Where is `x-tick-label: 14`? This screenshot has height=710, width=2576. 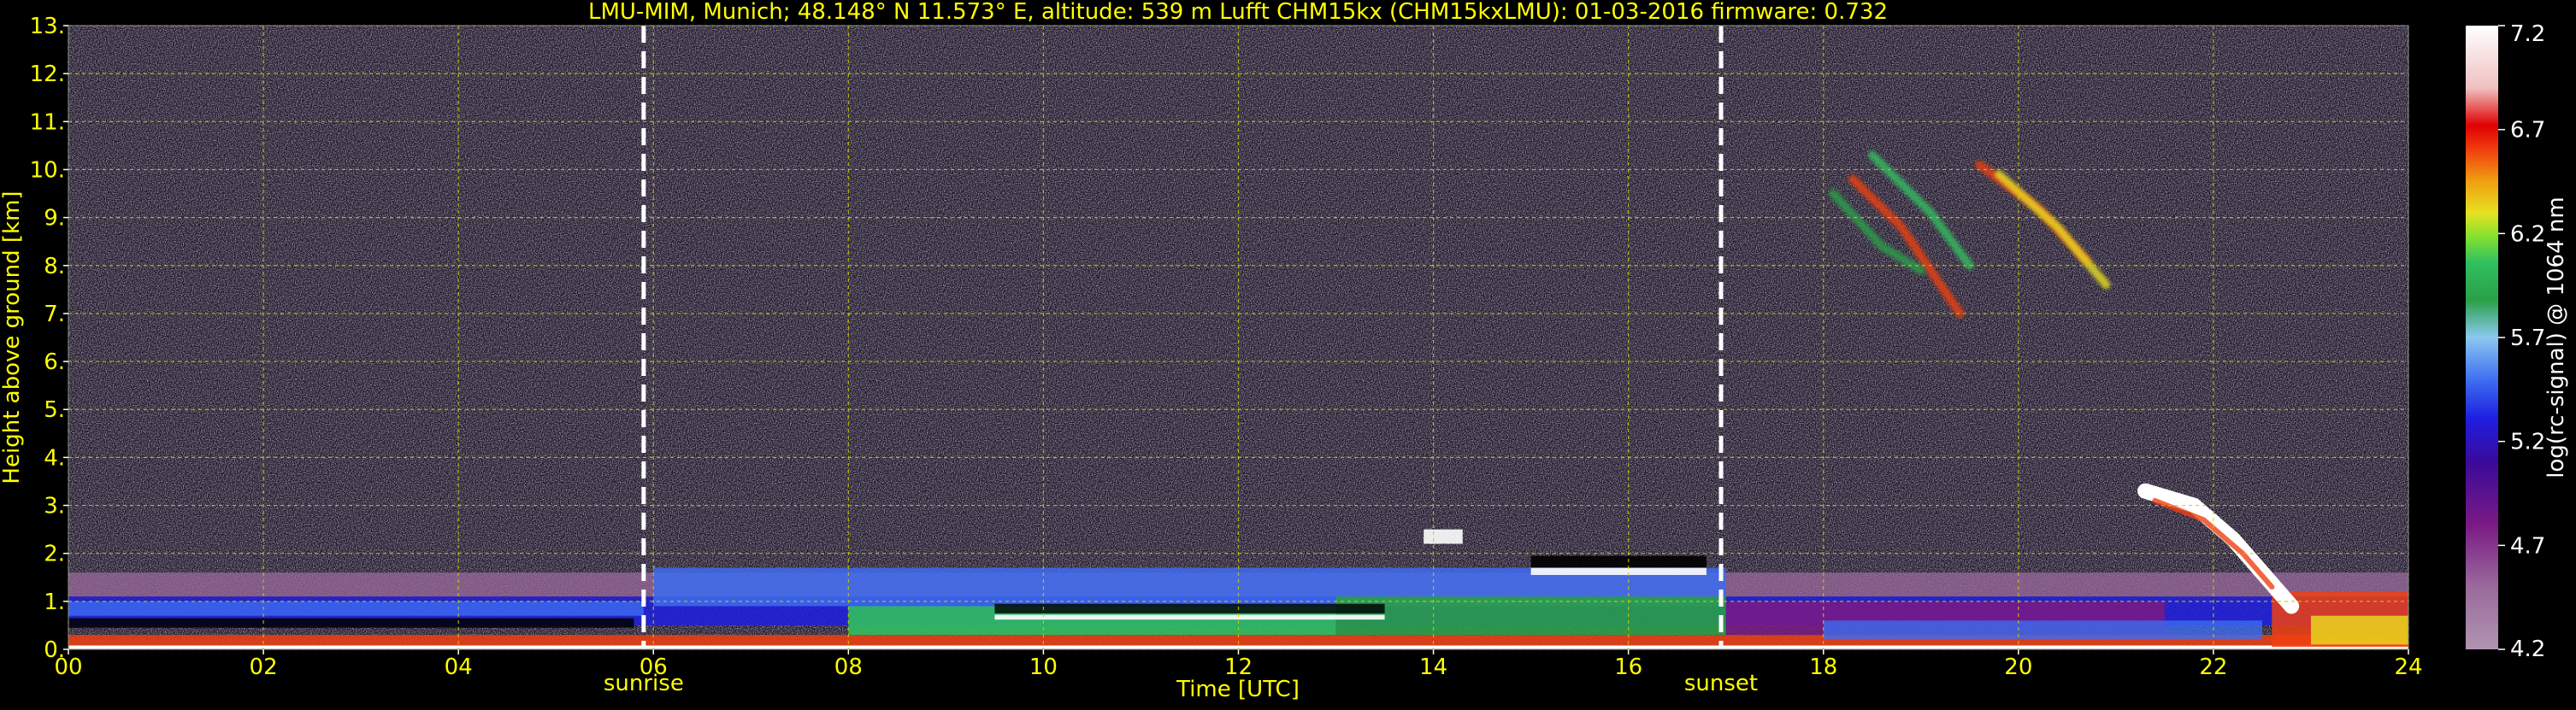
x-tick-label: 14 is located at coordinates (1433, 667).